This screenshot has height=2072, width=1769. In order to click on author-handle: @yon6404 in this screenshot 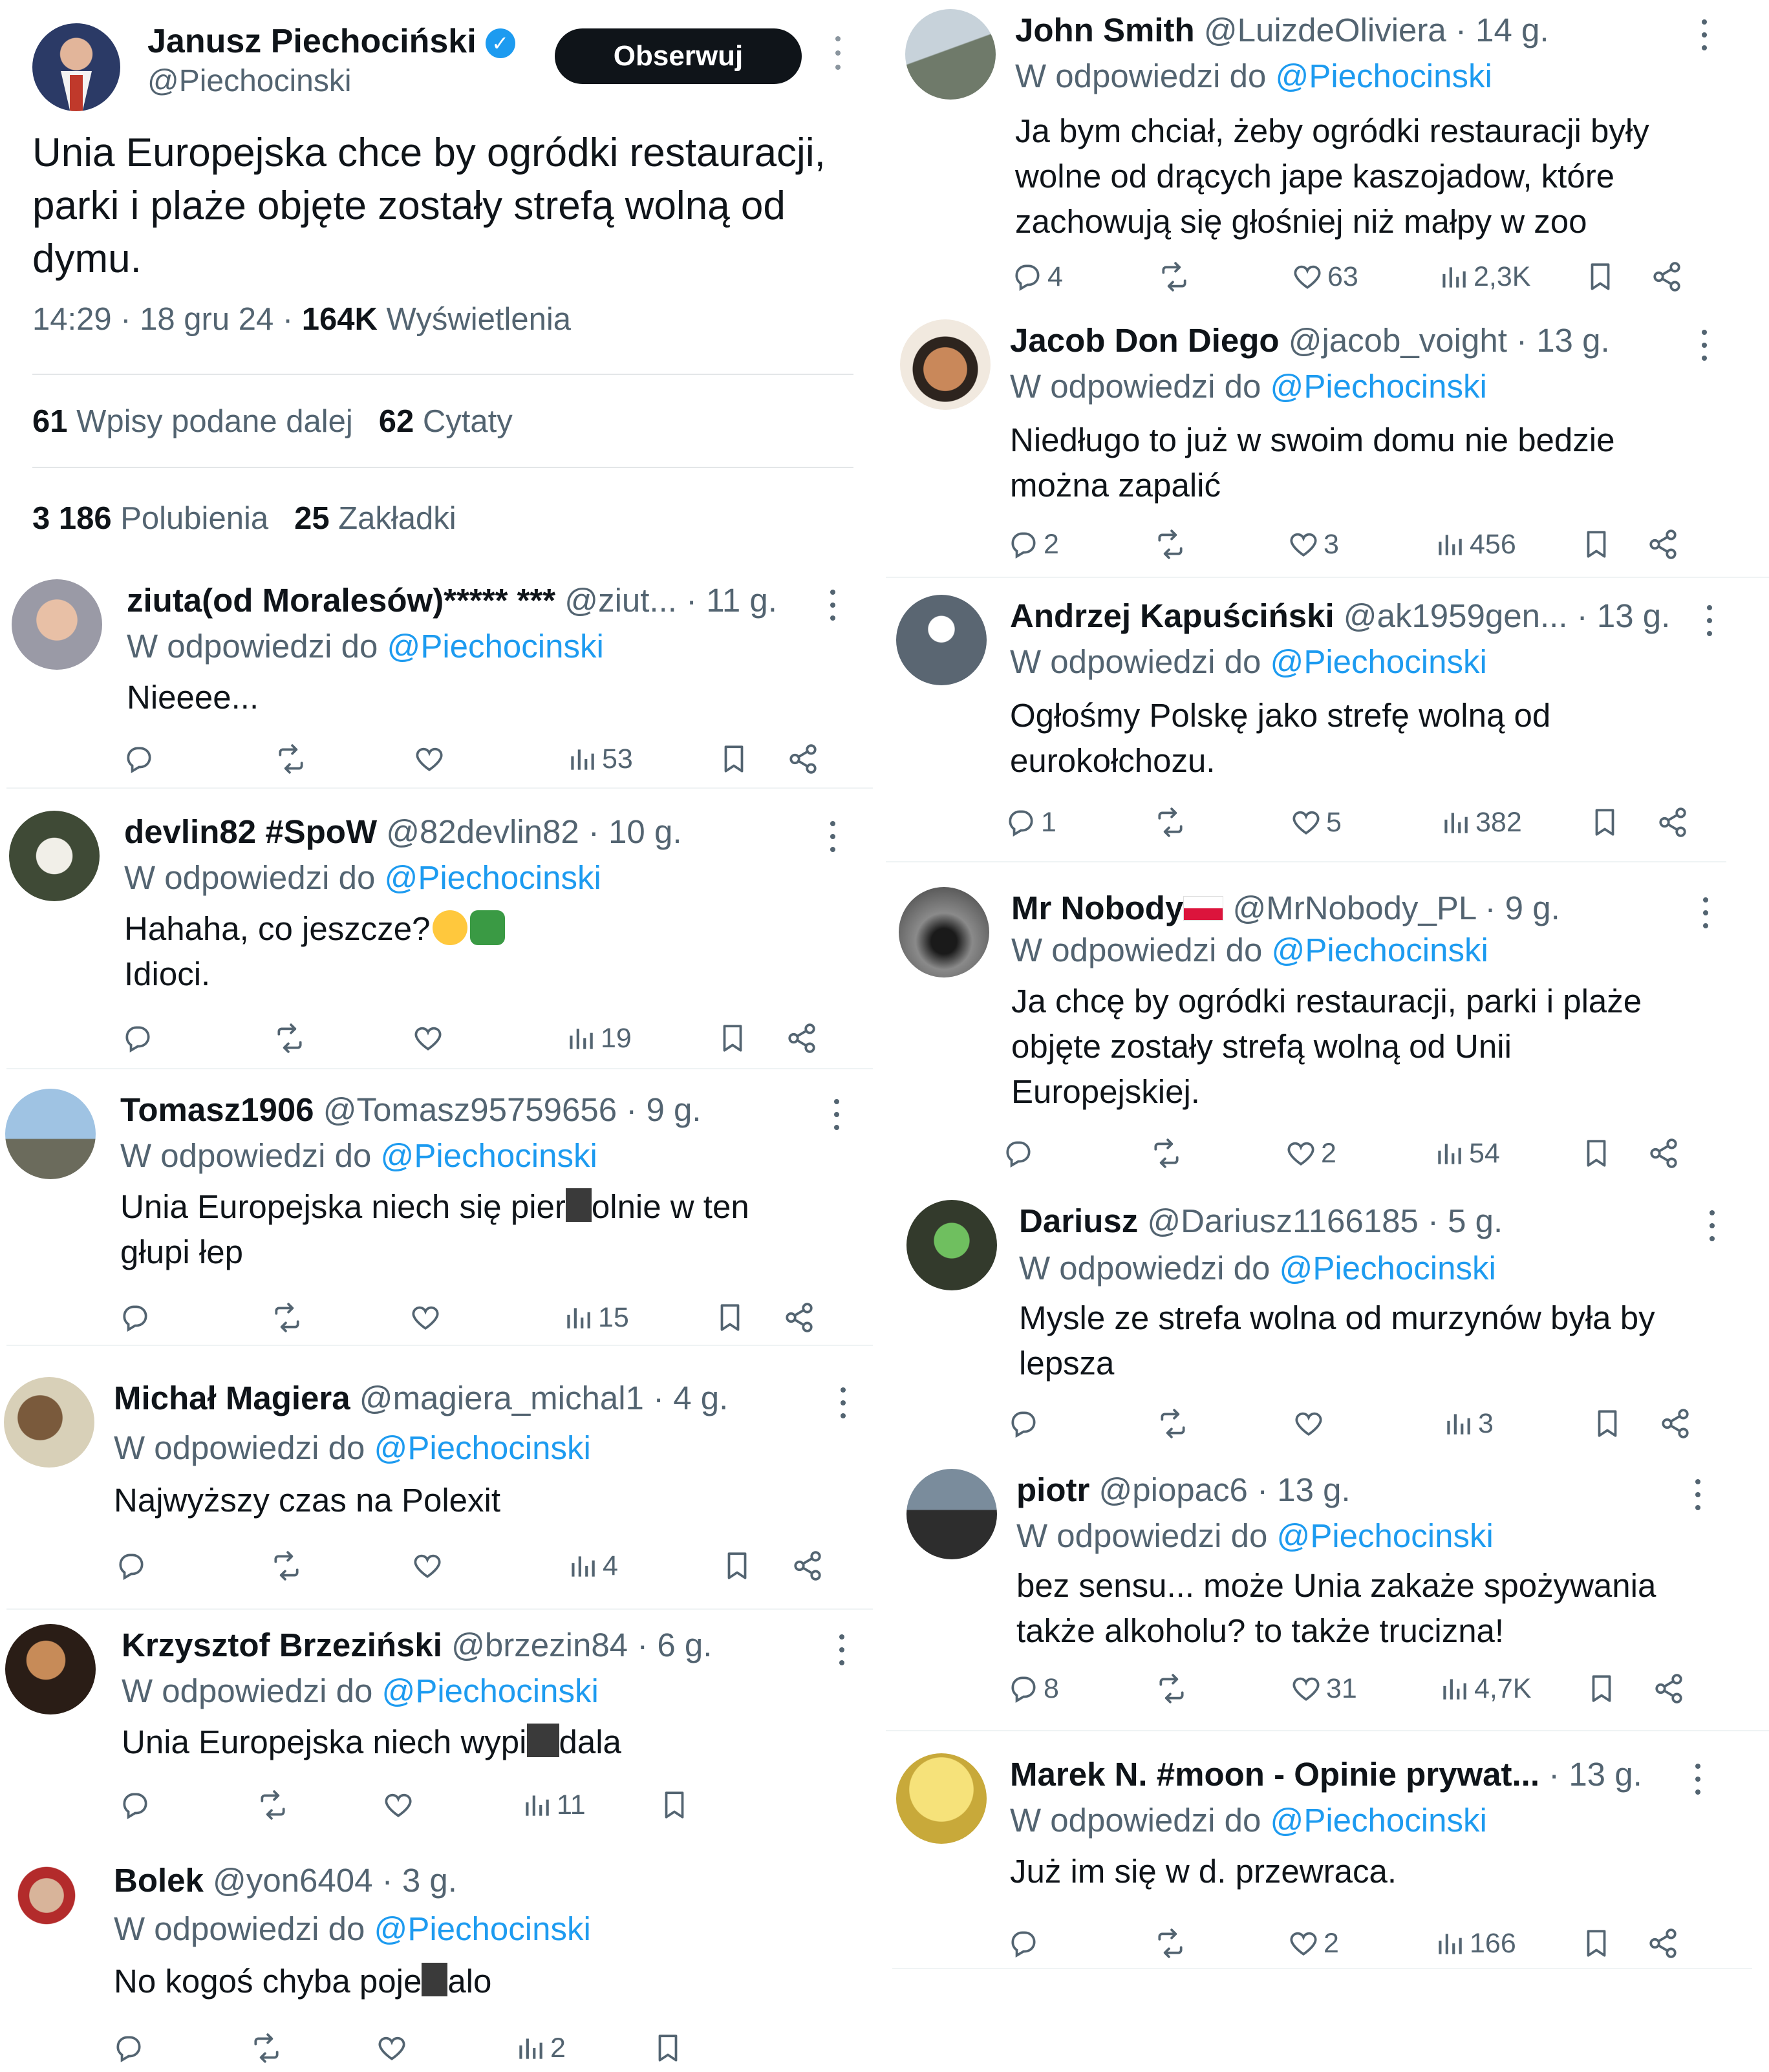, I will do `click(288, 1880)`.